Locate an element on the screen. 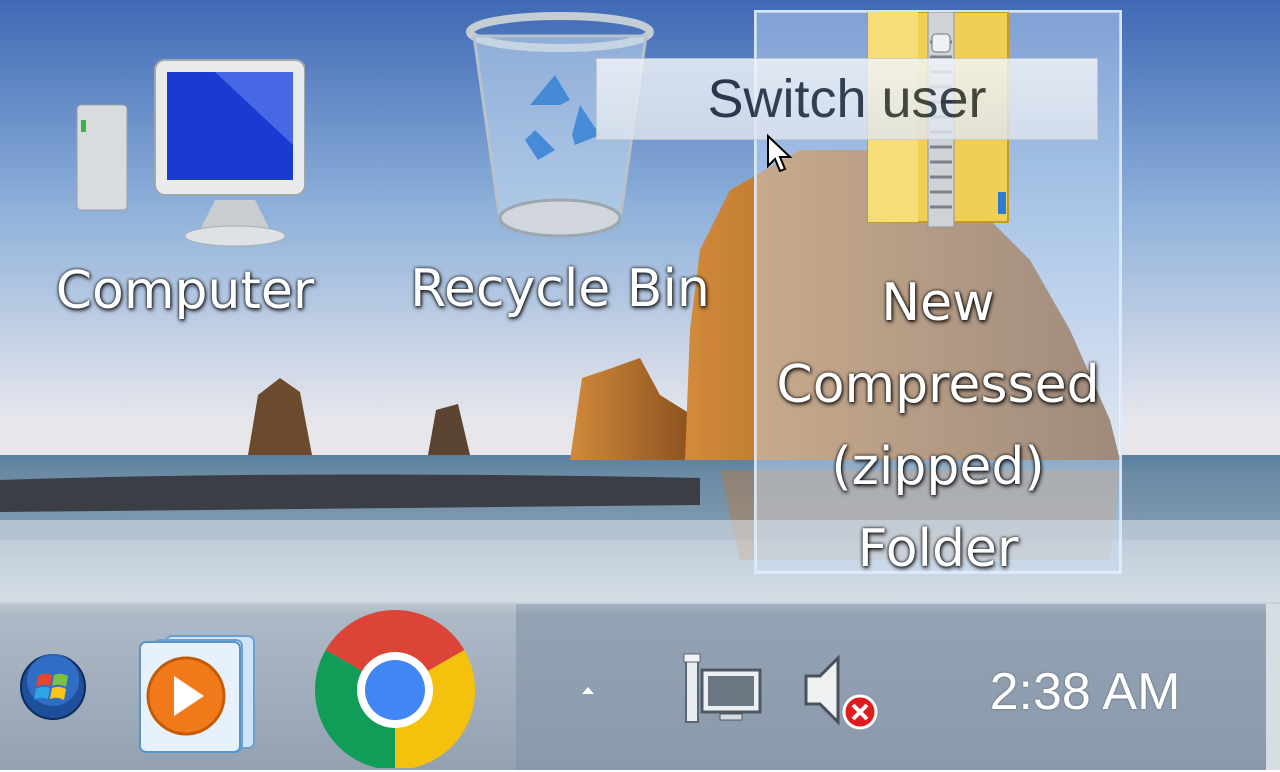 This screenshot has height=772, width=1280. volume-muted-icon is located at coordinates (841, 692).